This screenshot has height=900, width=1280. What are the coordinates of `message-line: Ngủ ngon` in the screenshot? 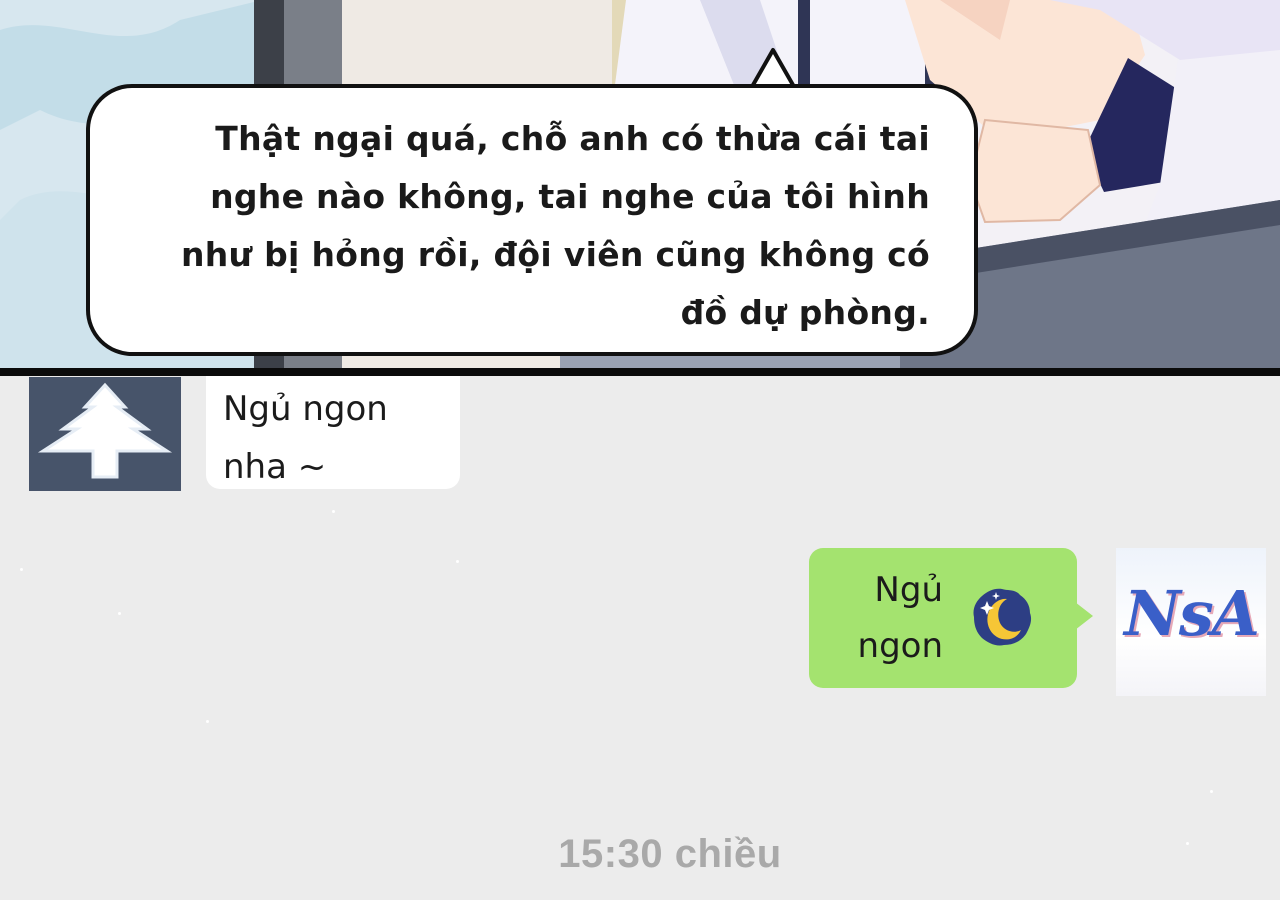 It's located at (305, 409).